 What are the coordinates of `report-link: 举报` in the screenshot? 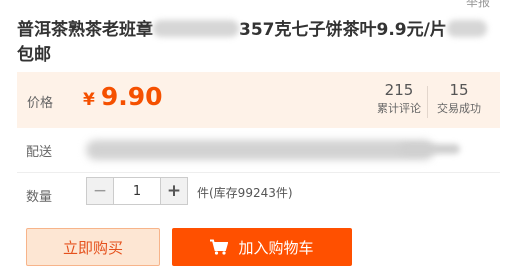 It's located at (478, 5).